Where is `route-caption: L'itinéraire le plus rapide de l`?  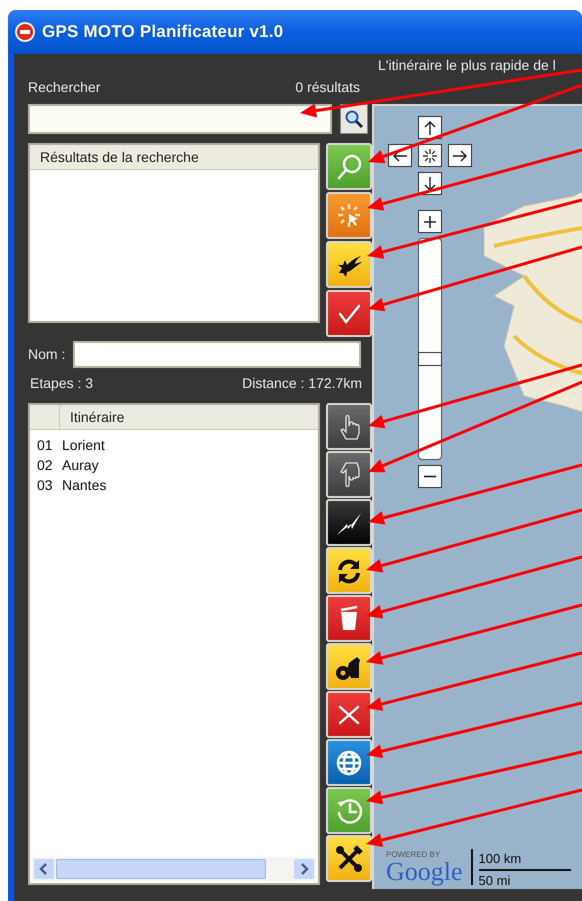 route-caption: L'itinéraire le plus rapide de l is located at coordinates (467, 65).